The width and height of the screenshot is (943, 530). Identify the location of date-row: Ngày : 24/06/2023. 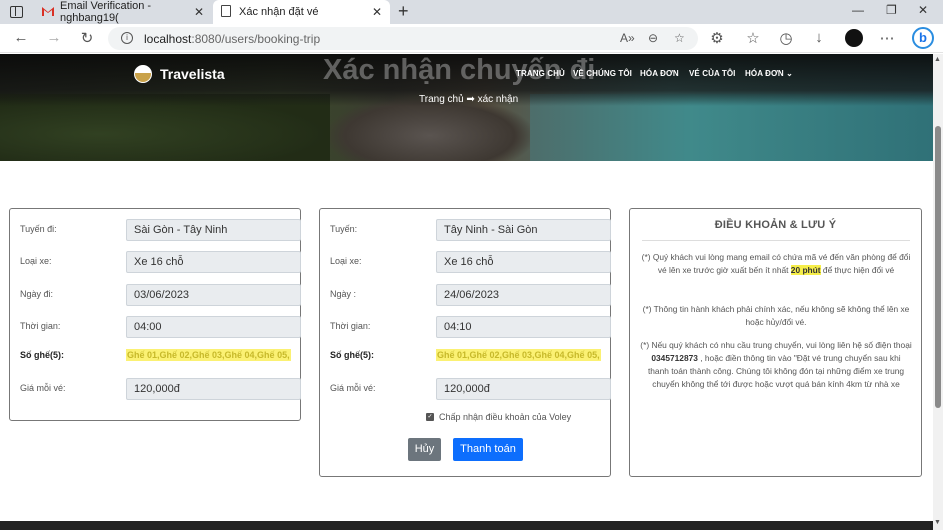
(470, 295).